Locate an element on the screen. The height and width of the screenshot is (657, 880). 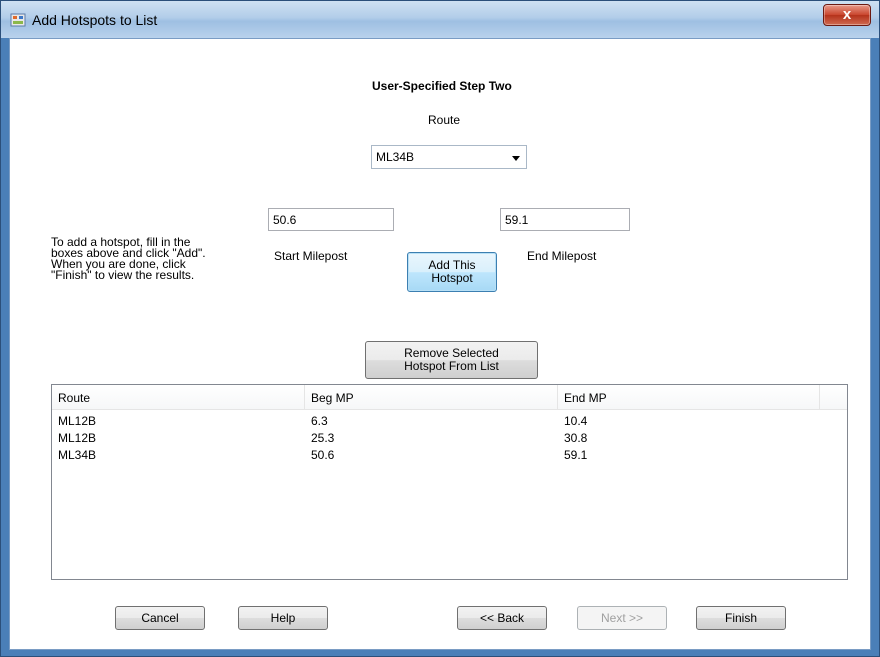
table-row: ML34B 50.6 59.1 is located at coordinates (448, 455).